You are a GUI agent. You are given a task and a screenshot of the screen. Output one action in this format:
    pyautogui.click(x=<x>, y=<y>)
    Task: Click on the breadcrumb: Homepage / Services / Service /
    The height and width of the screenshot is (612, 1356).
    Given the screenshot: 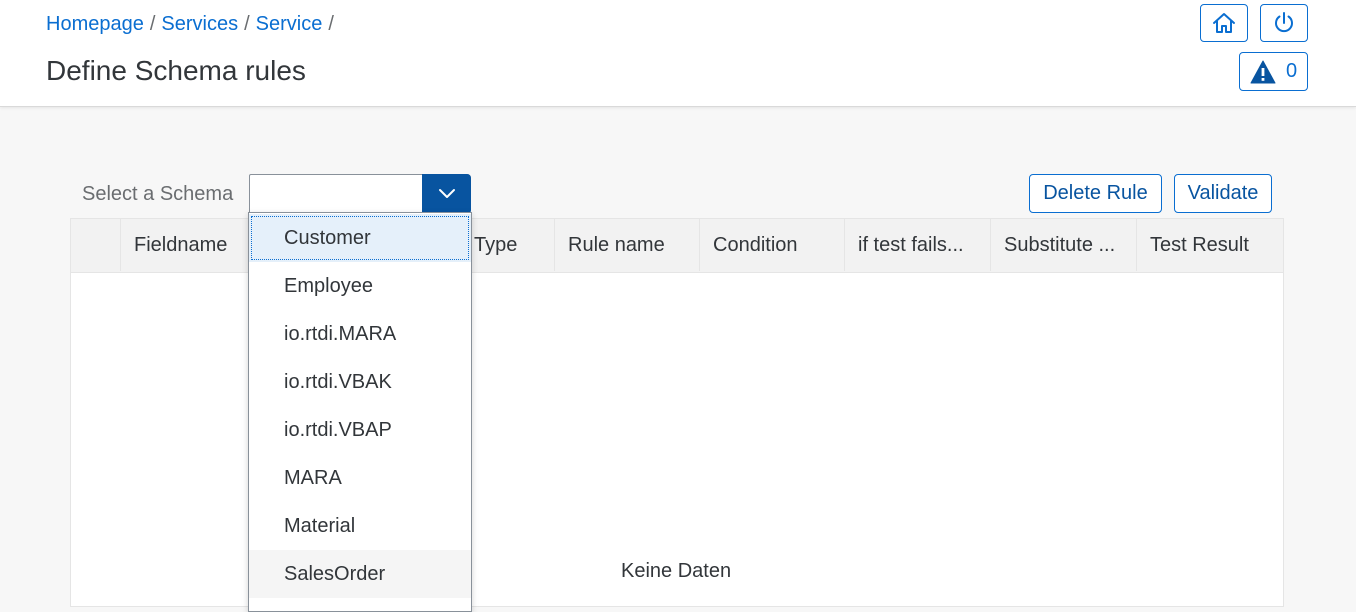 What is the action you would take?
    pyautogui.click(x=193, y=24)
    